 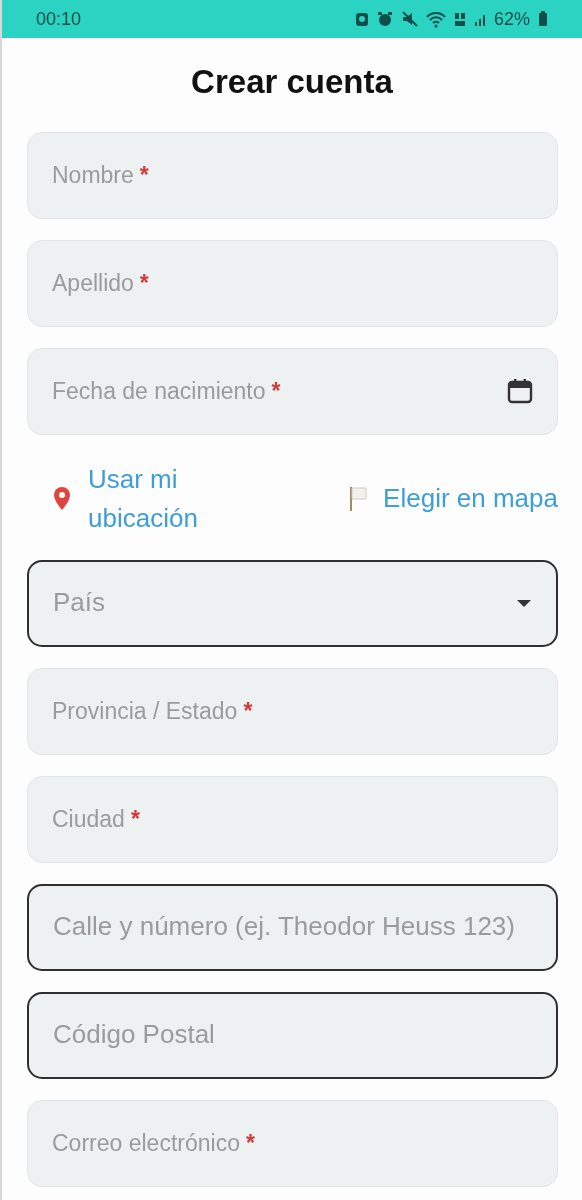 I want to click on input-field: Calle y número (ej. Theodor Heuss 123), so click(x=292, y=927).